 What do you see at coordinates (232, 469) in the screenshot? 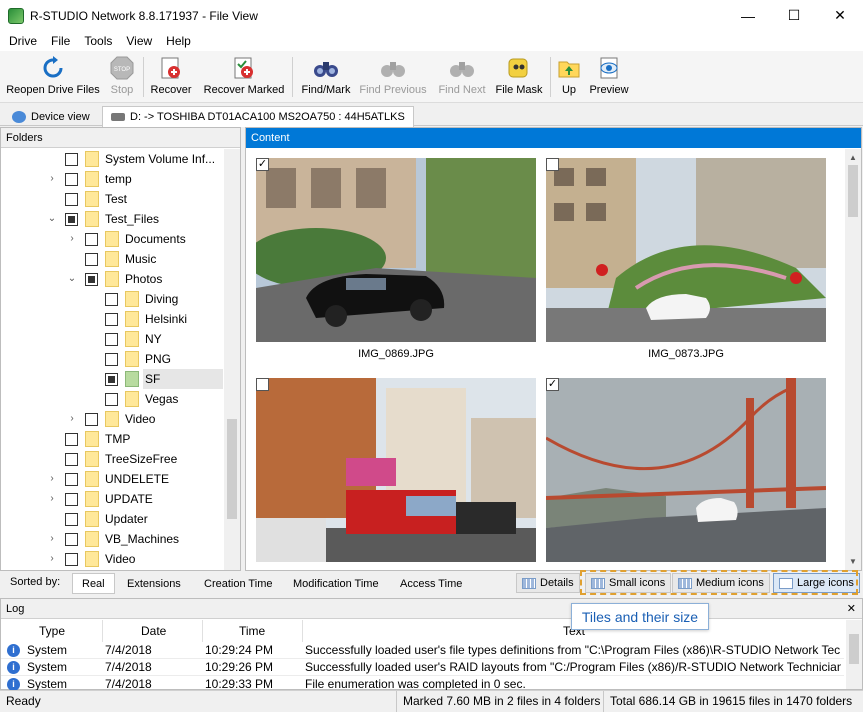
I see `folders-scroll-thumb` at bounding box center [232, 469].